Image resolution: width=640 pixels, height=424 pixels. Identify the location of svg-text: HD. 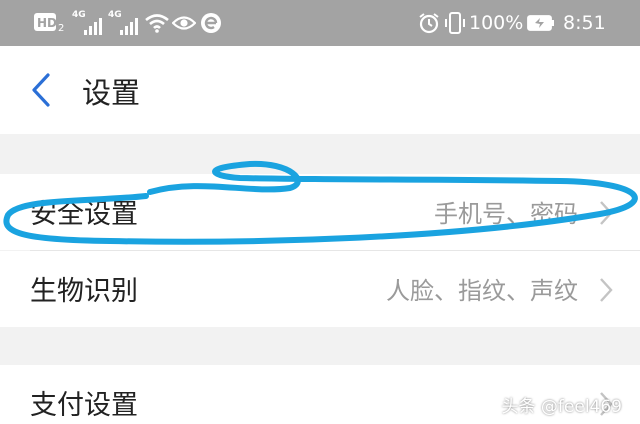
(47, 23).